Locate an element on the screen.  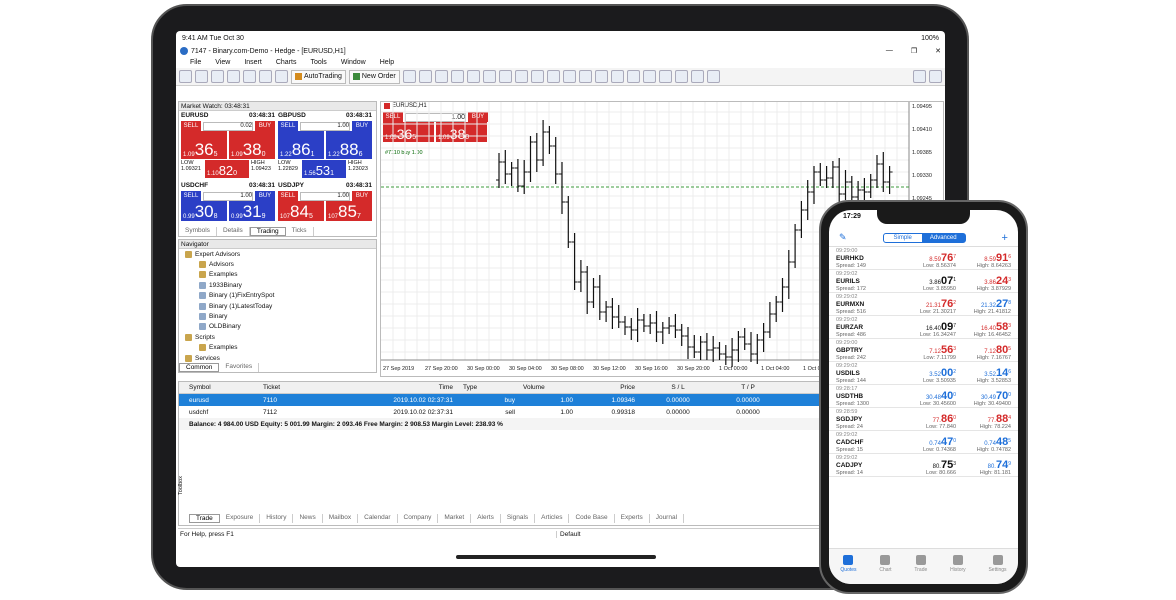
nav-1933binary: 1933Binary is located at coordinates (280, 285).